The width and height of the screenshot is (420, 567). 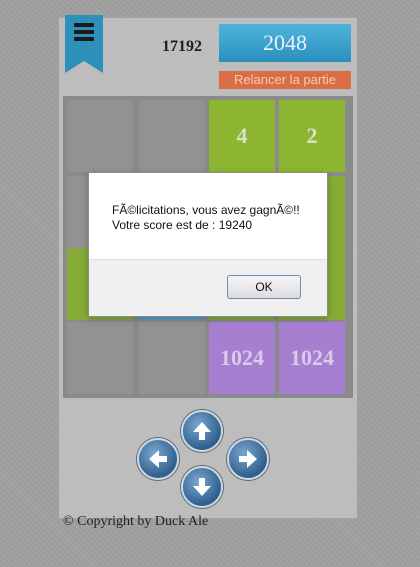 I want to click on tile: 2, so click(x=312, y=136).